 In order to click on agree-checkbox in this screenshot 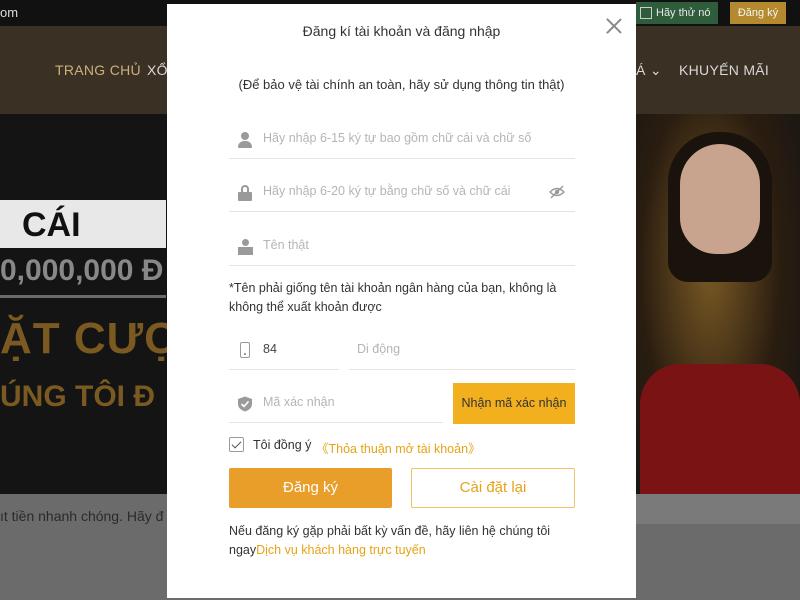, I will do `click(236, 444)`.